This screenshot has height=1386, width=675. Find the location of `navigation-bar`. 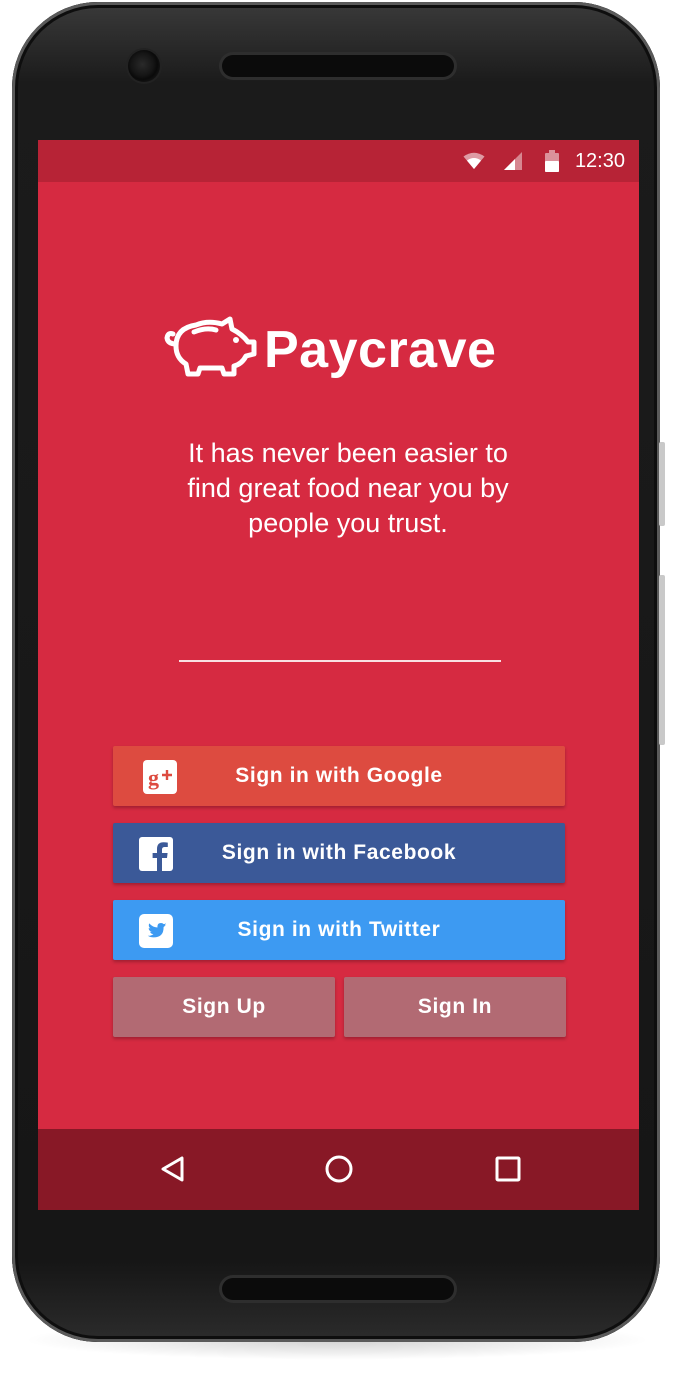

navigation-bar is located at coordinates (338, 1169).